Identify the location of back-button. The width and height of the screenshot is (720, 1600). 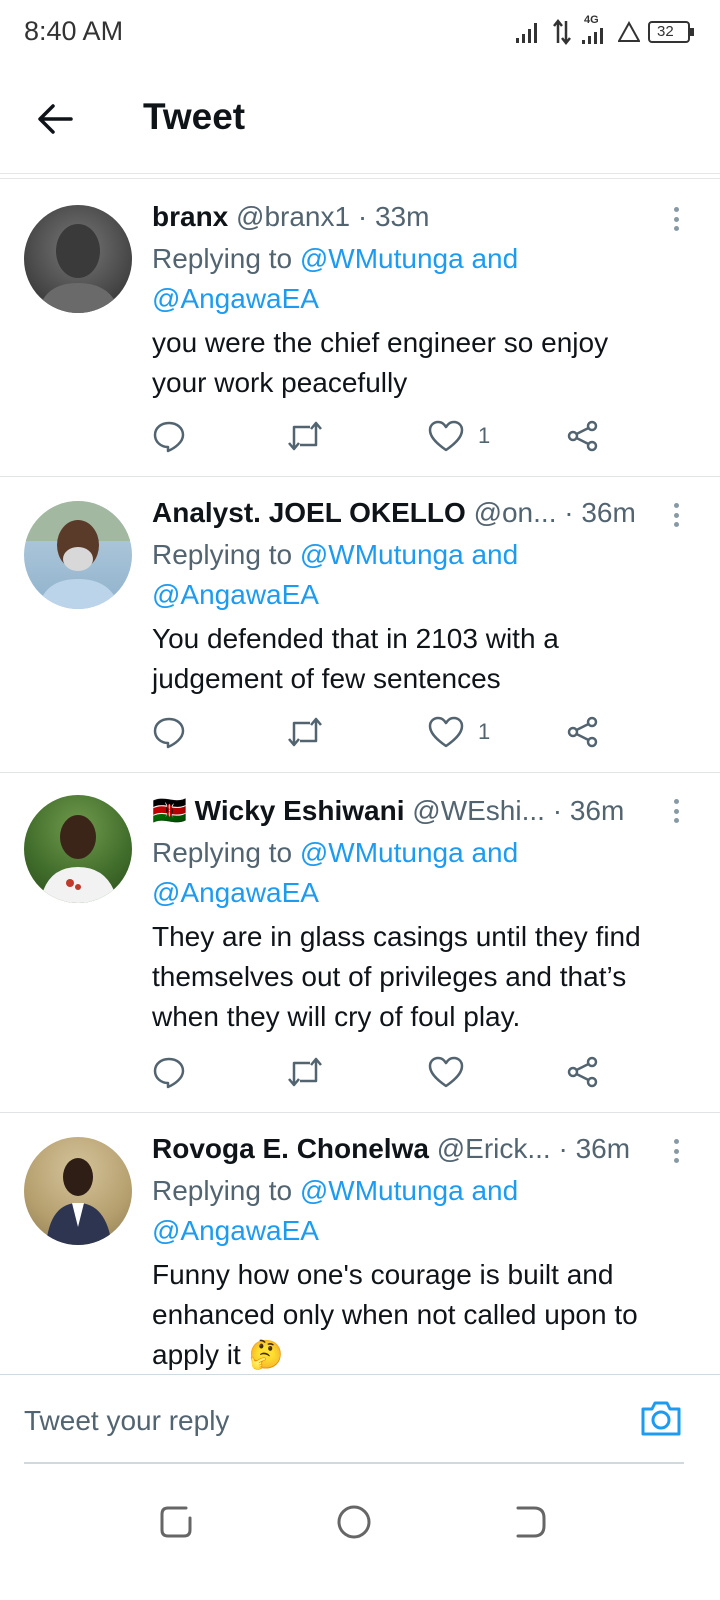
(55, 119).